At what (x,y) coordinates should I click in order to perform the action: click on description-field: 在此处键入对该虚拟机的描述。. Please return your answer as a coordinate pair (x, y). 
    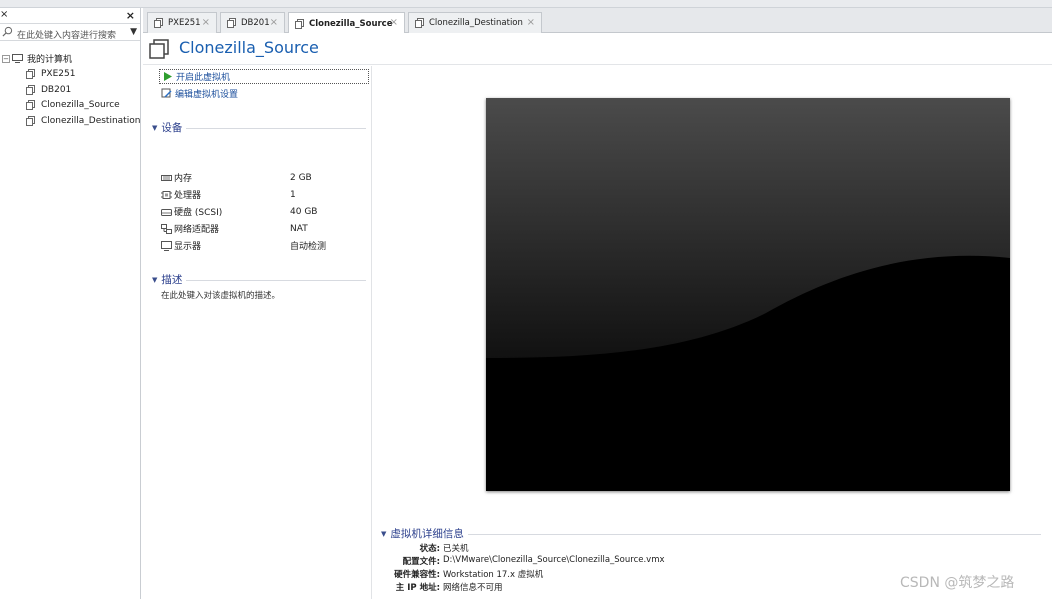
    Looking at the image, I should click on (220, 295).